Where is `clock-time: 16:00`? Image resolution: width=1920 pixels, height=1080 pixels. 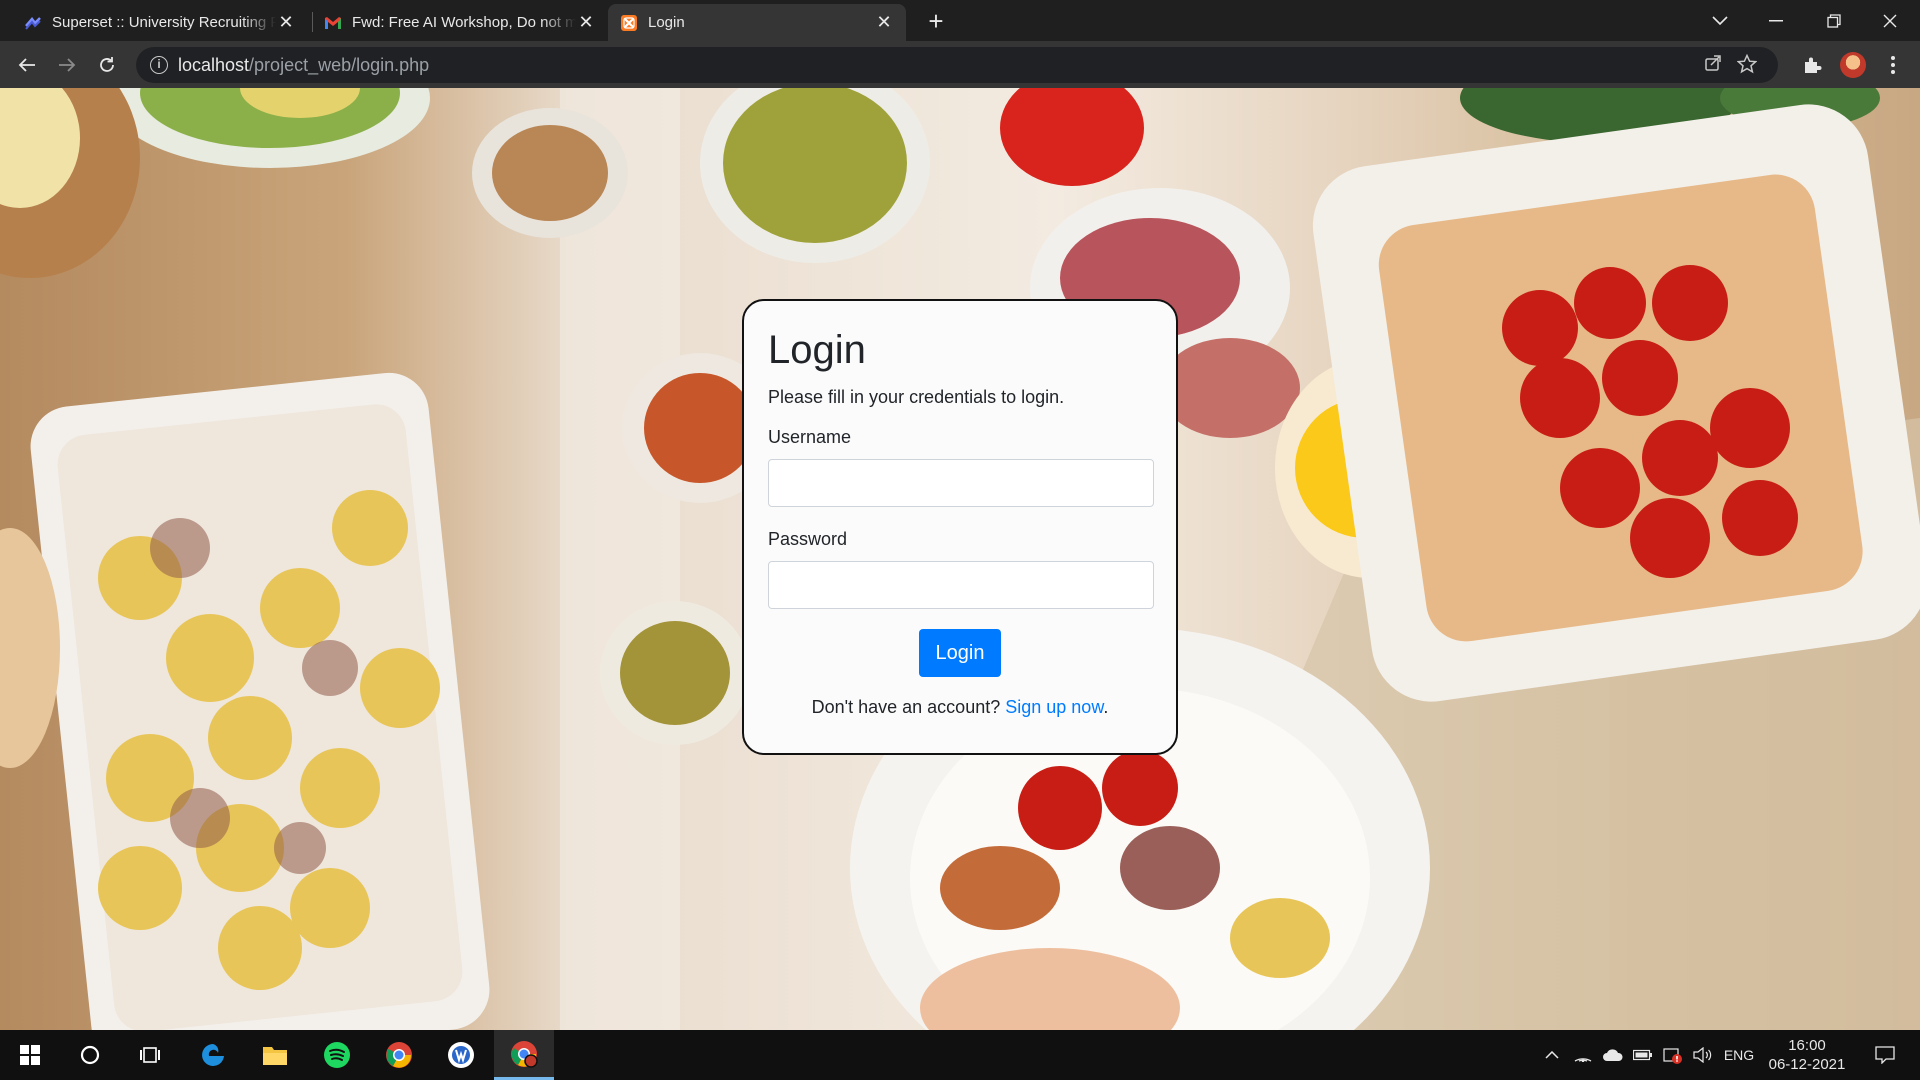
clock-time: 16:00 is located at coordinates (1807, 1045).